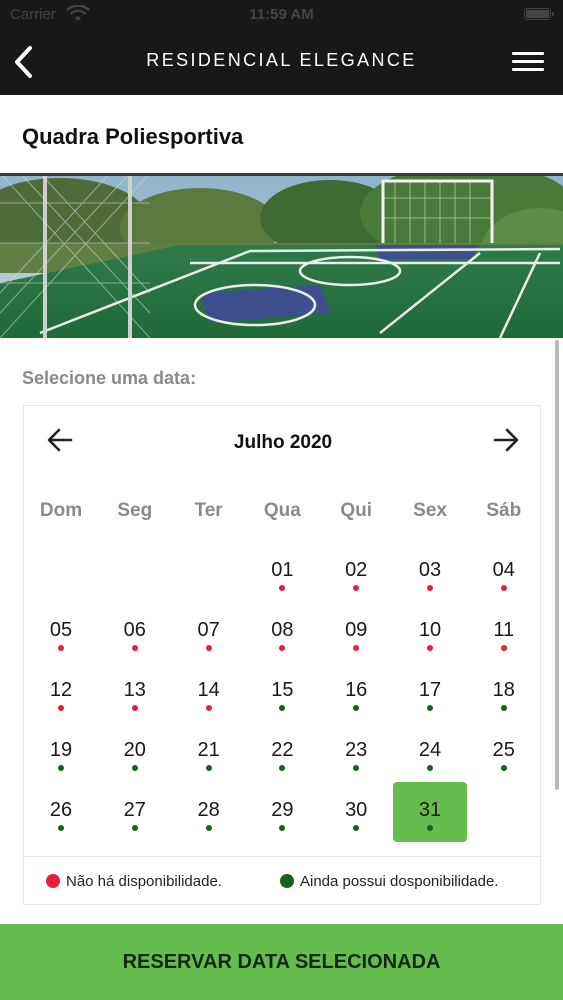  I want to click on calendar-day: 23, so click(356, 768).